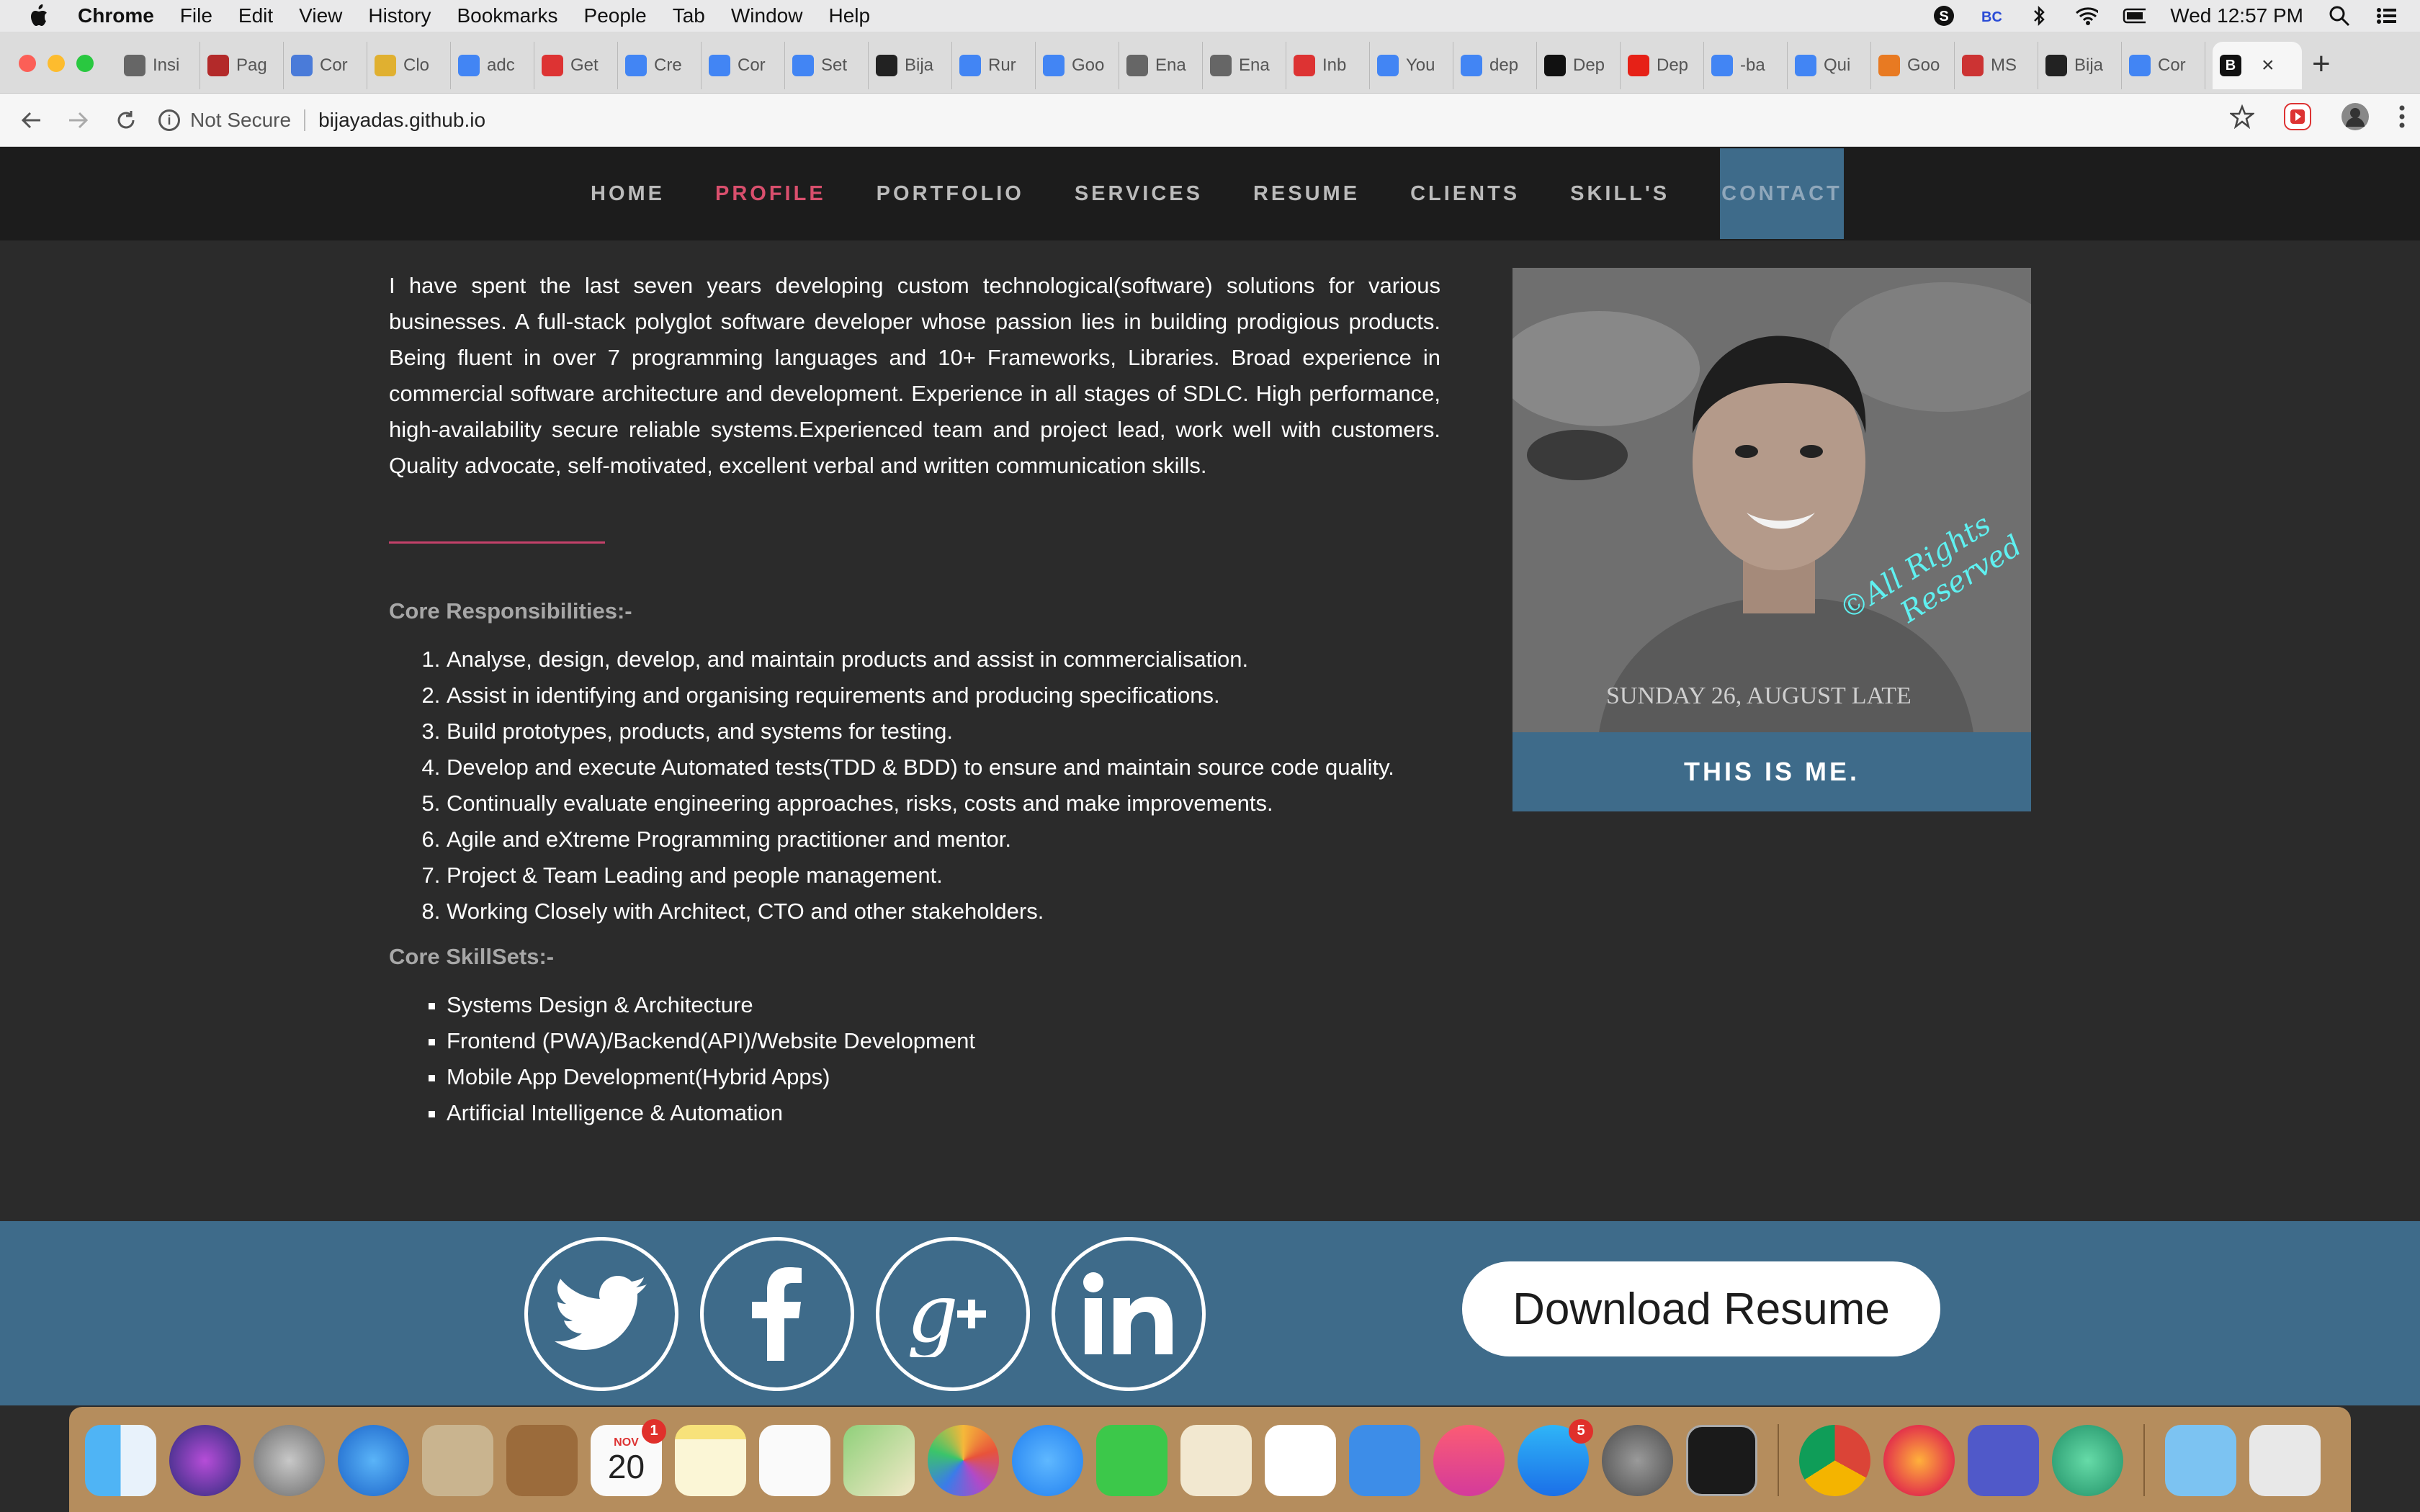 Image resolution: width=2420 pixels, height=1512 pixels. What do you see at coordinates (963, 1460) in the screenshot?
I see `photos-icon` at bounding box center [963, 1460].